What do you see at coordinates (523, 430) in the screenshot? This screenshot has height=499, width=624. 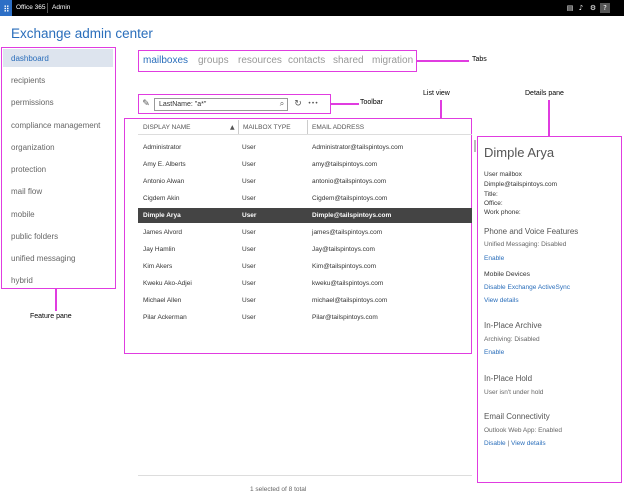 I see `owa-status: Outlook Web App: Enabled` at bounding box center [523, 430].